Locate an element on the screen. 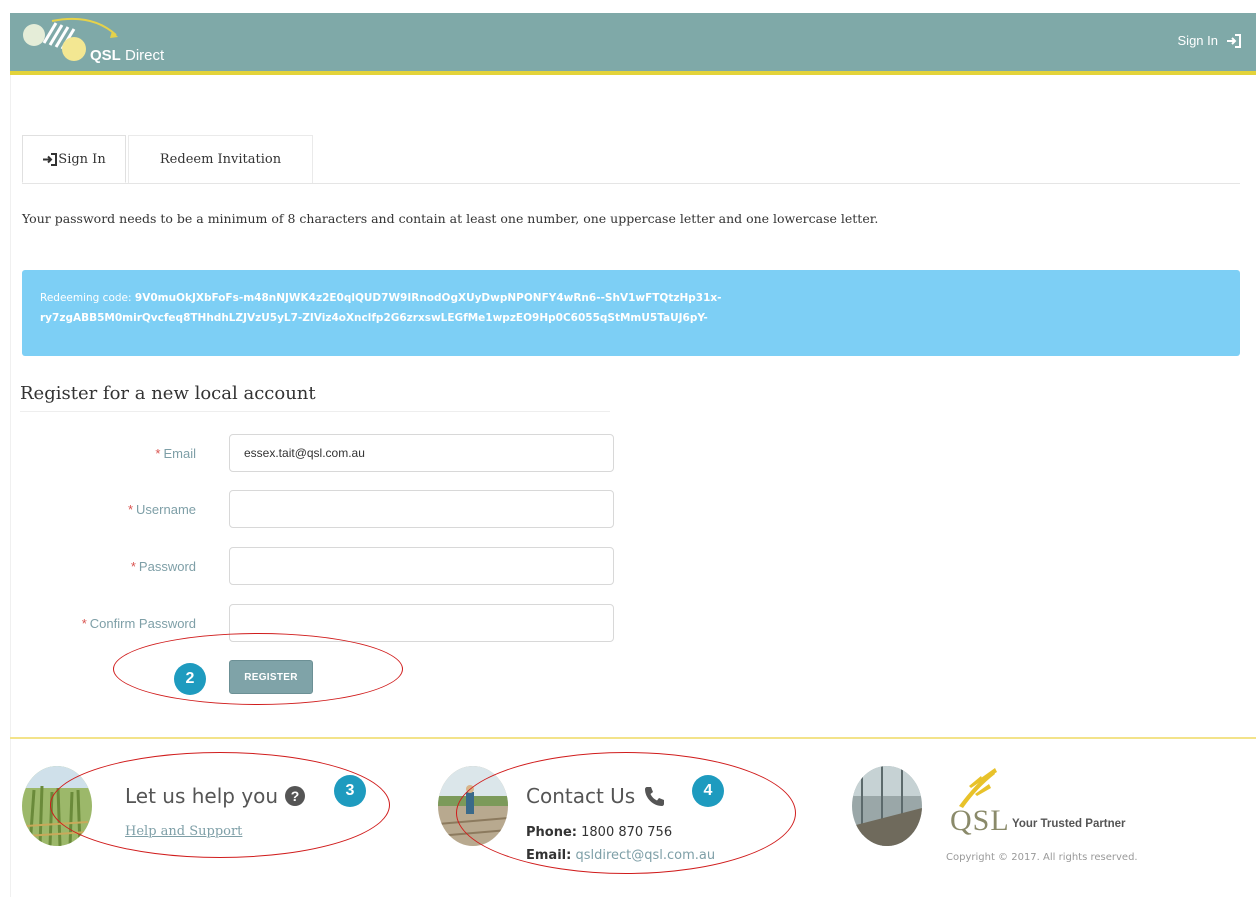 This screenshot has width=1260, height=897. tab-redeem-label: Redeem Invitation is located at coordinates (220, 159).